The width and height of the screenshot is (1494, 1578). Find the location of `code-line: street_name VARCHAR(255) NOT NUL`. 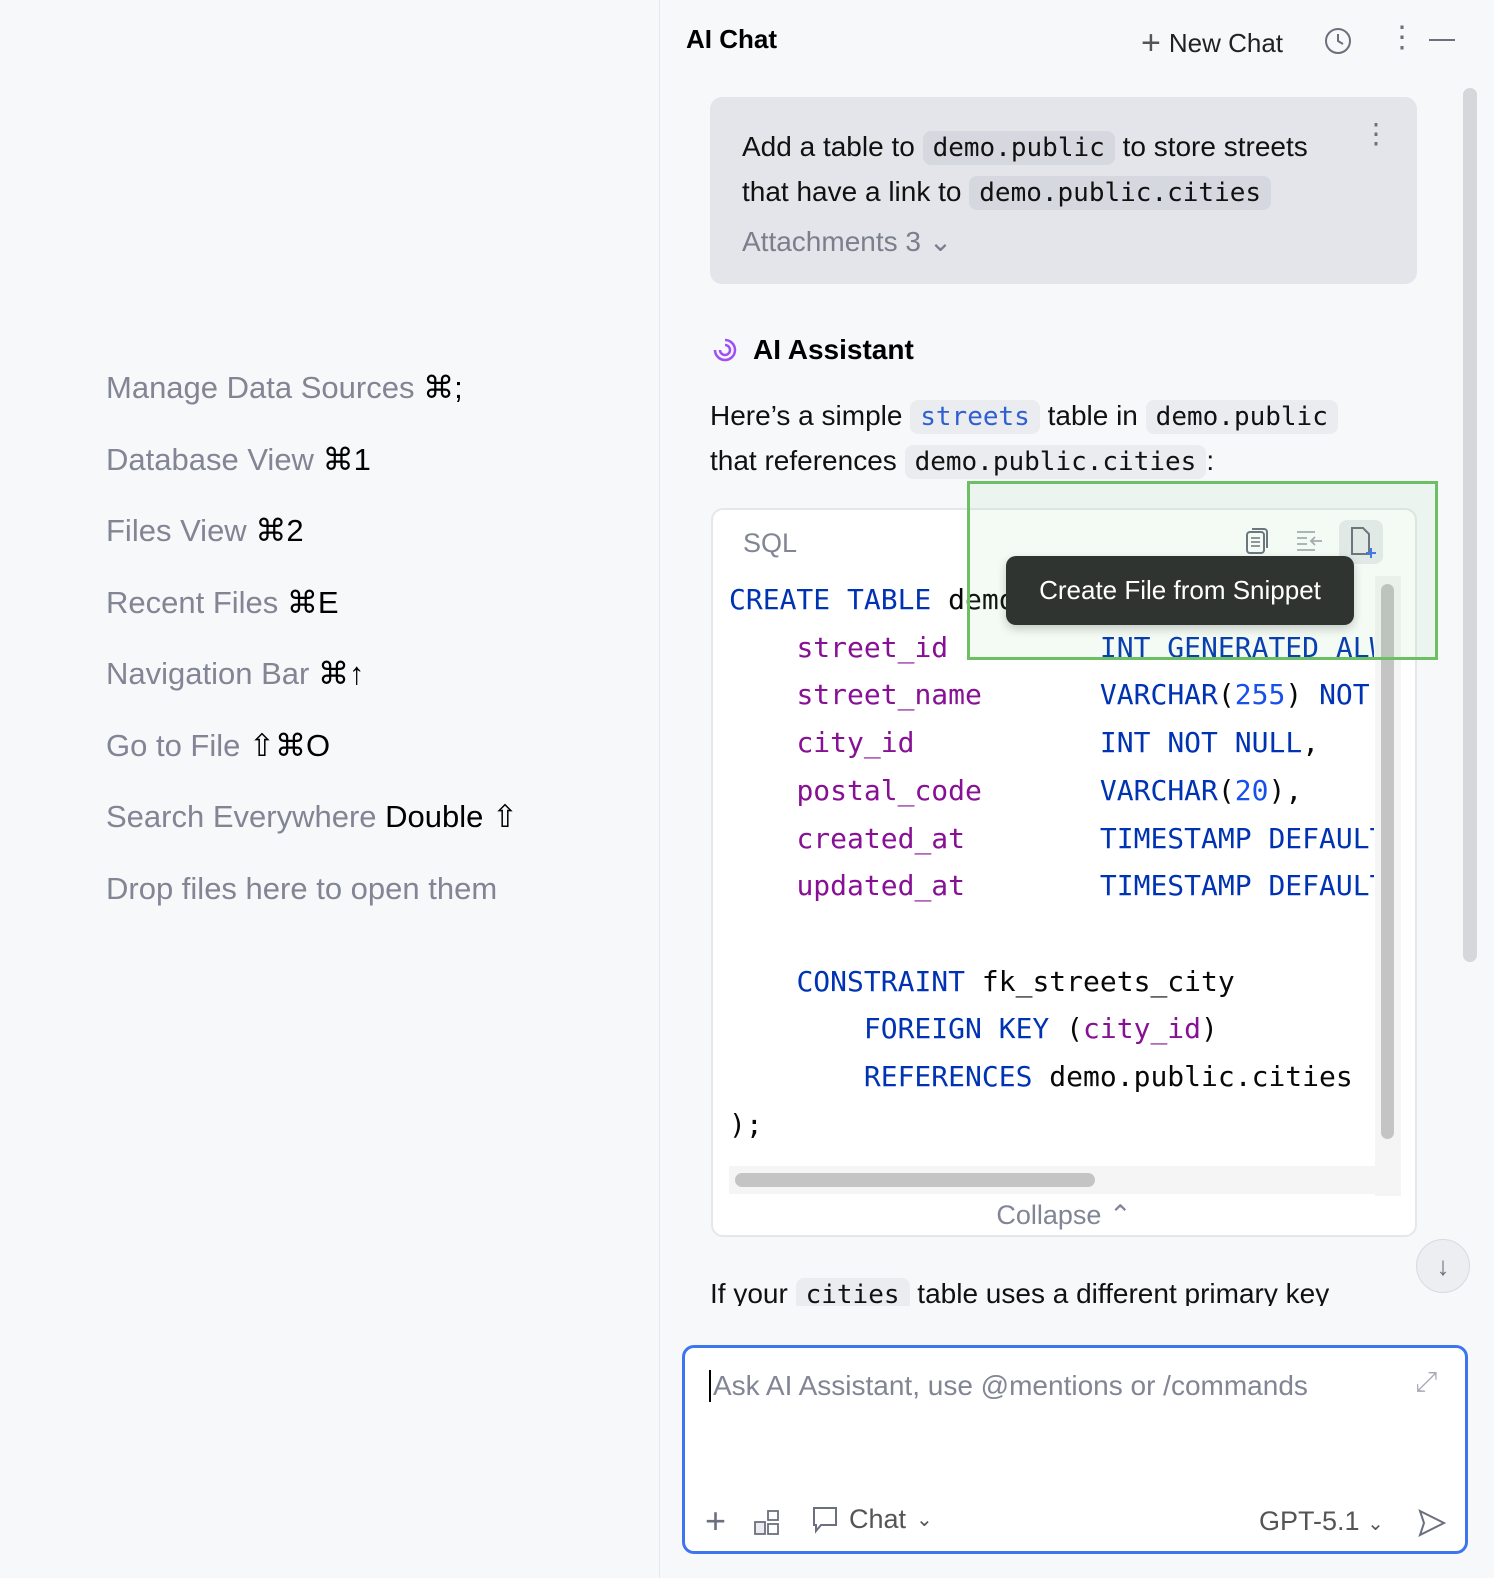

code-line: street_name VARCHAR(255) NOT NUL is located at coordinates (1051, 695).